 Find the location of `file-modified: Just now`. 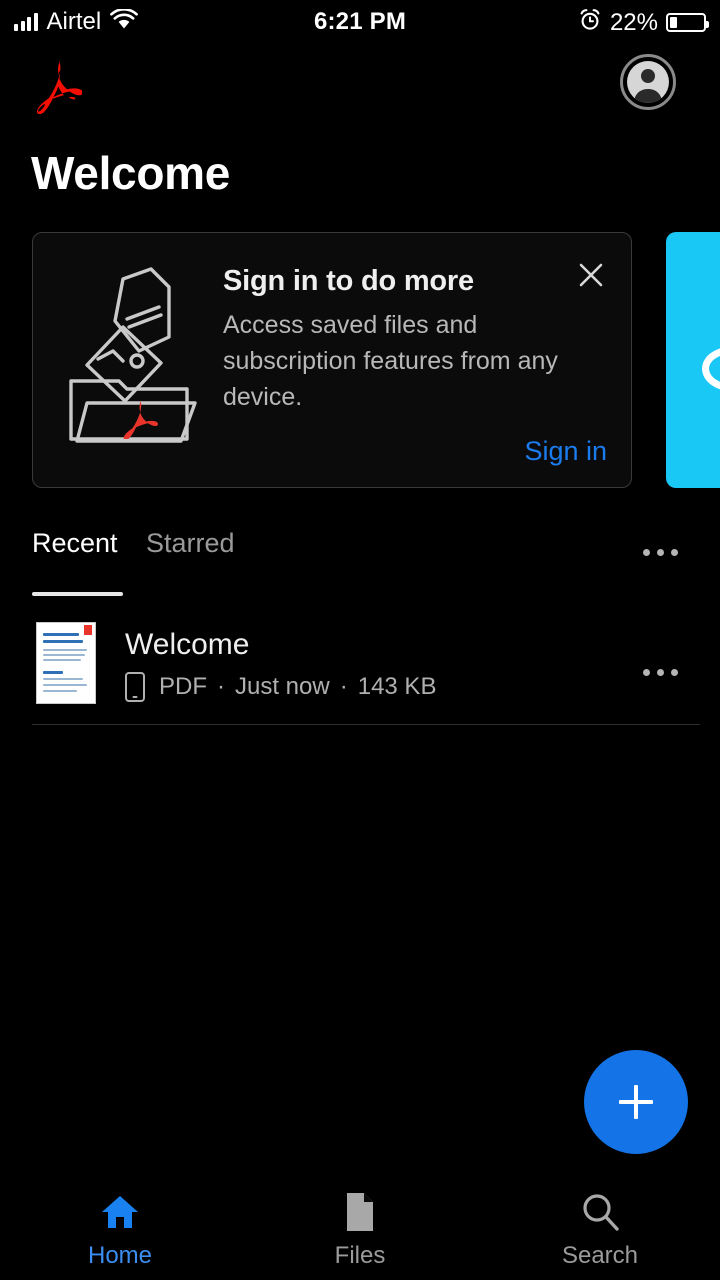

file-modified: Just now is located at coordinates (282, 686).